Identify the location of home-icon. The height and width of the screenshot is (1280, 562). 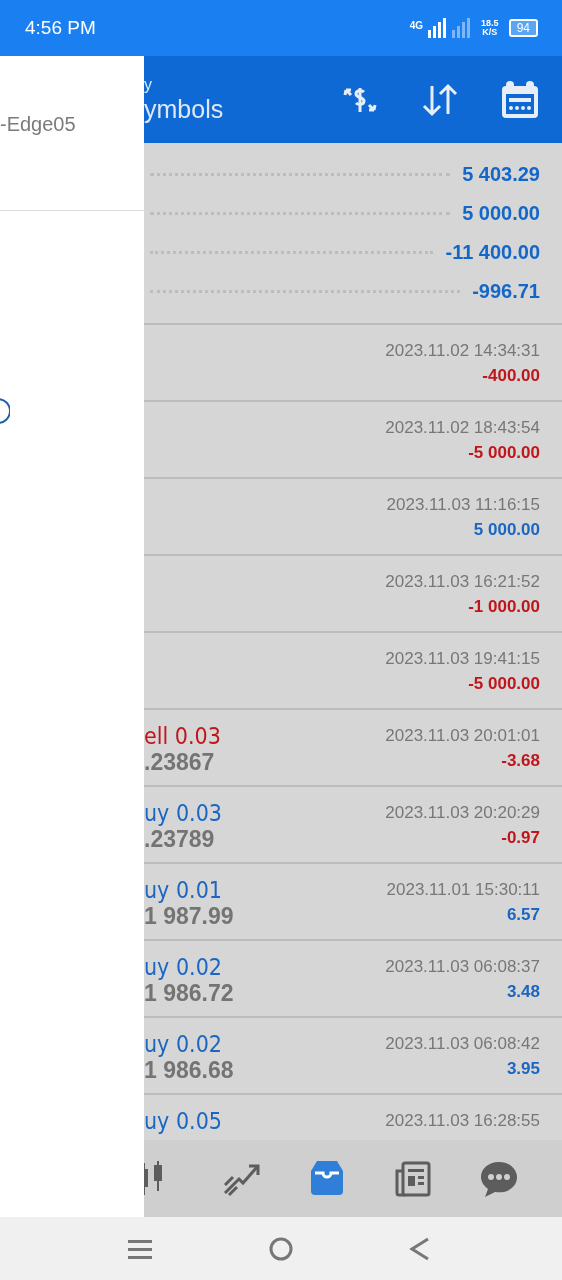
(281, 1248).